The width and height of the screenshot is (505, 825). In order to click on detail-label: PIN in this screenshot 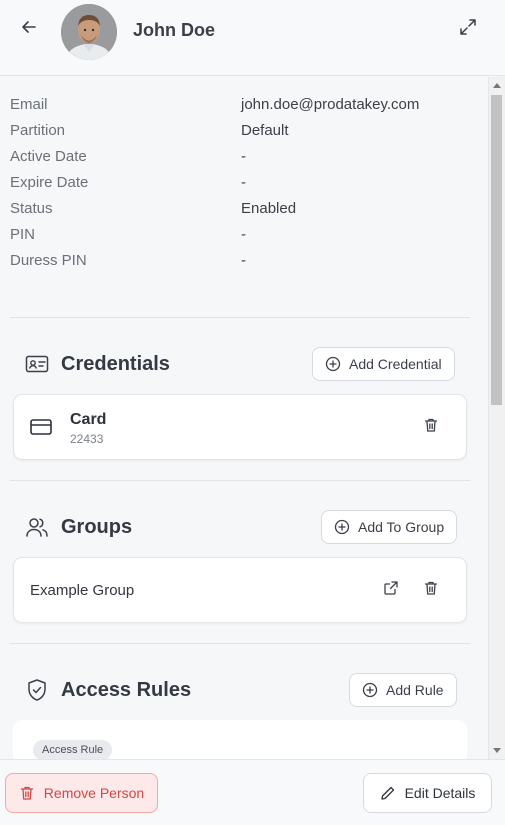, I will do `click(23, 234)`.